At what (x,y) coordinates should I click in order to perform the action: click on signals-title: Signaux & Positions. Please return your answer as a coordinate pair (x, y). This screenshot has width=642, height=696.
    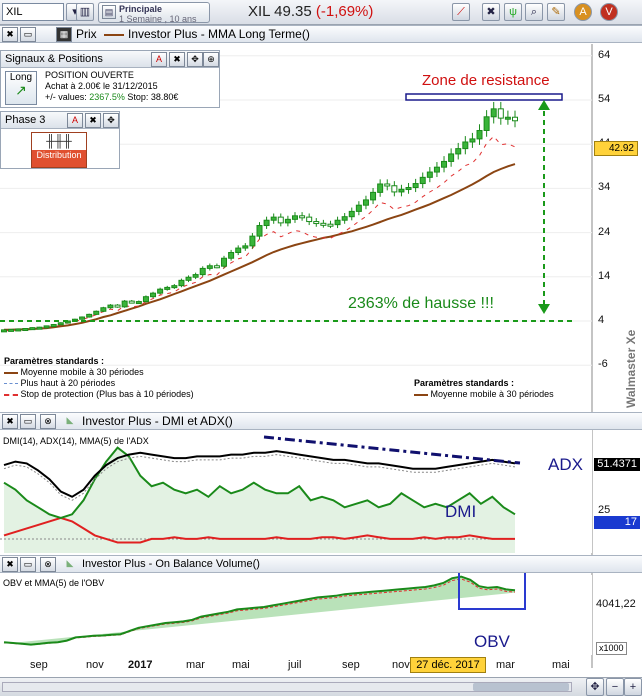
    Looking at the image, I should click on (54, 59).